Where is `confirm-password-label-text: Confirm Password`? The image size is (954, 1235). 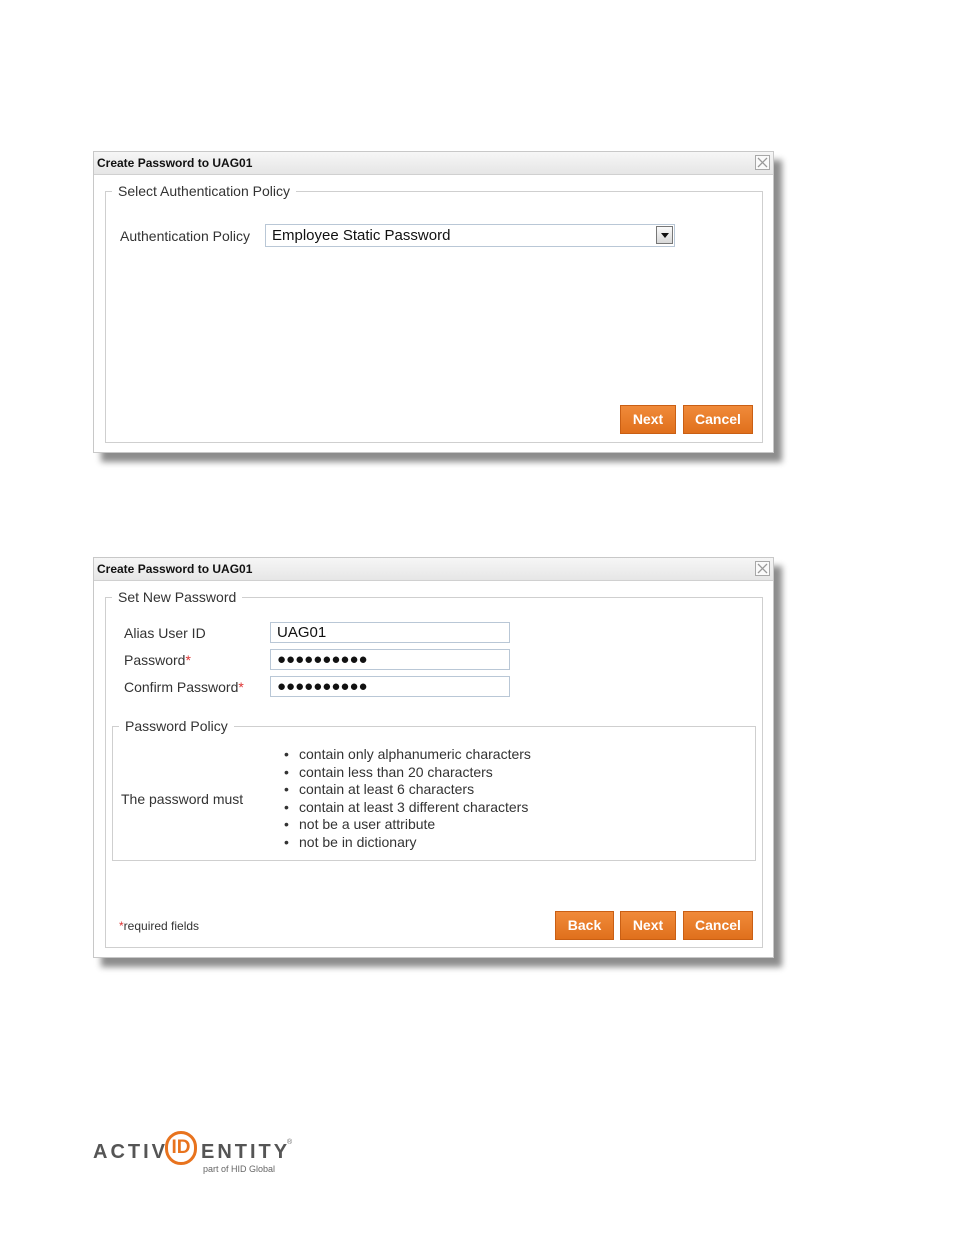
confirm-password-label-text: Confirm Password is located at coordinates (181, 687).